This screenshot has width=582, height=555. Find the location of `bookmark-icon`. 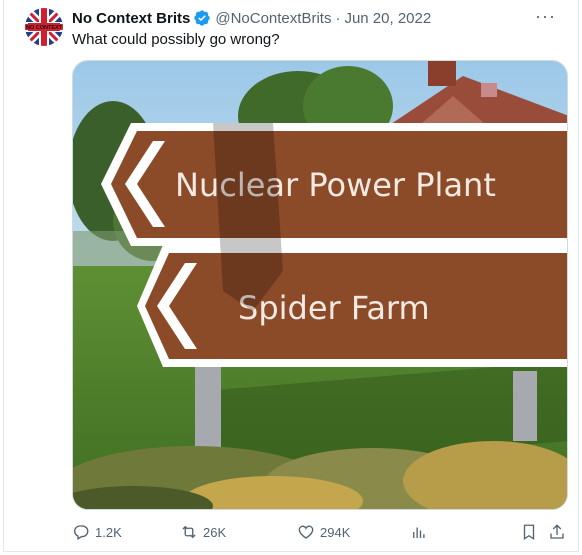

bookmark-icon is located at coordinates (529, 532).